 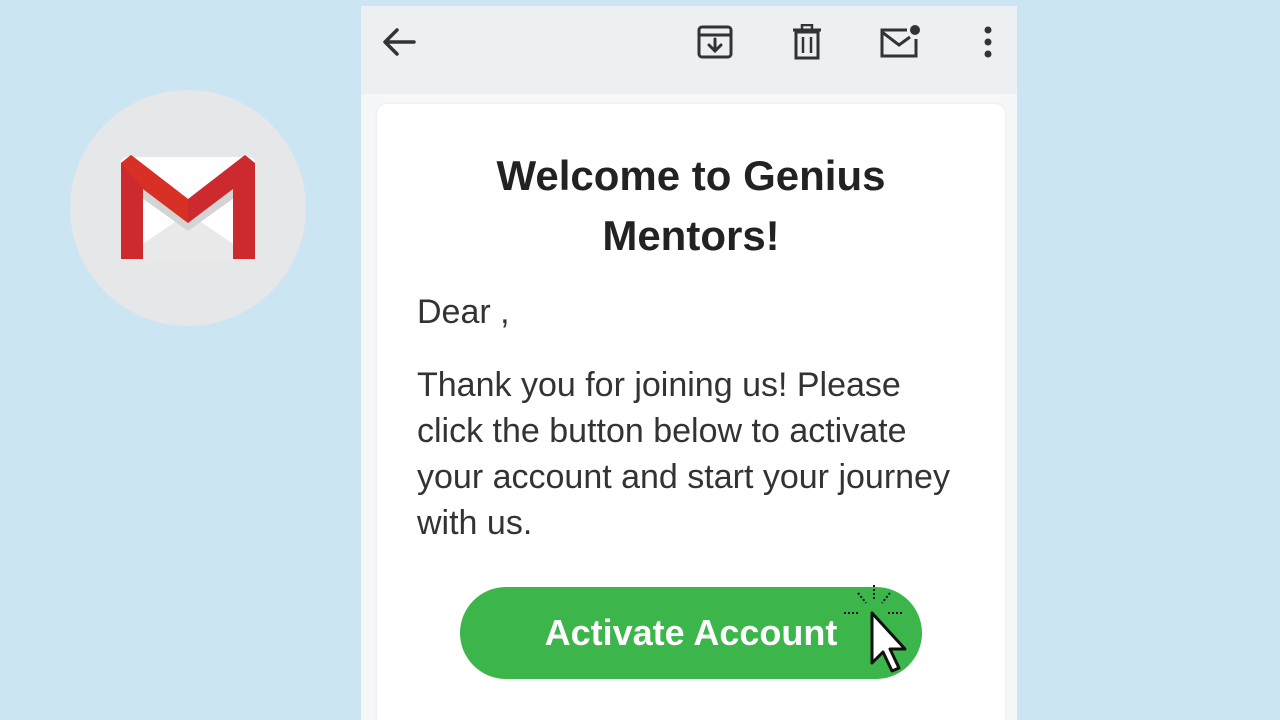 What do you see at coordinates (689, 50) in the screenshot?
I see `email-toolbar` at bounding box center [689, 50].